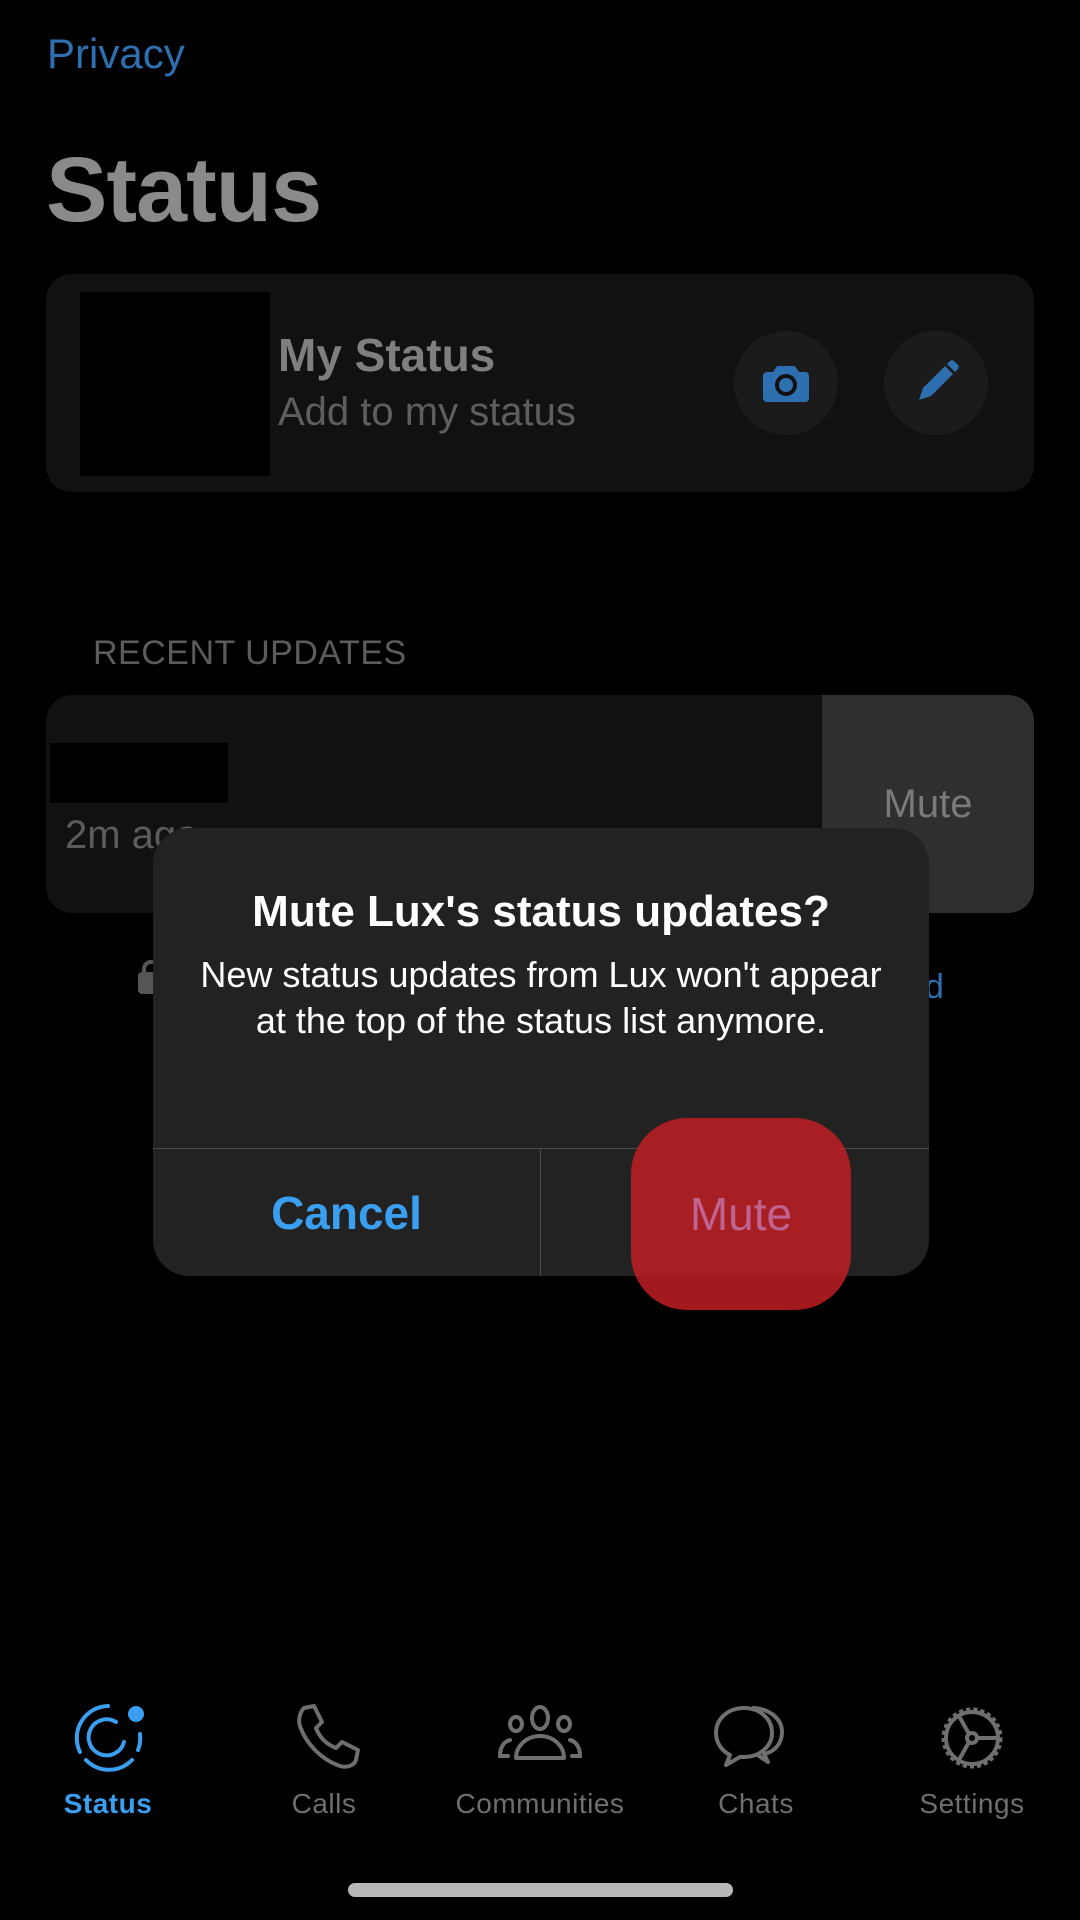 The image size is (1080, 1920). Describe the element at coordinates (756, 1803) in the screenshot. I see `tab-label: Chats` at that location.